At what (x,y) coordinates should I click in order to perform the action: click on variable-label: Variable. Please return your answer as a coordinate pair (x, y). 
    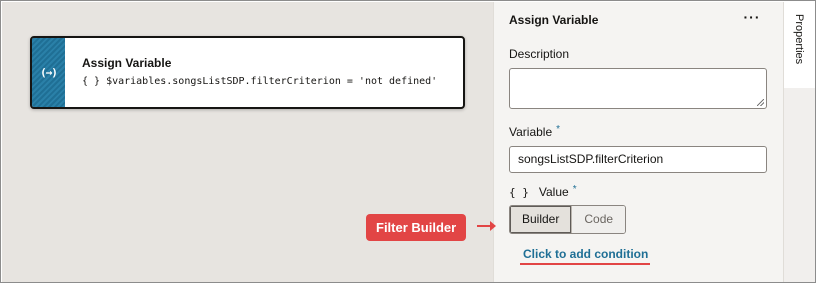
    Looking at the image, I should click on (531, 132).